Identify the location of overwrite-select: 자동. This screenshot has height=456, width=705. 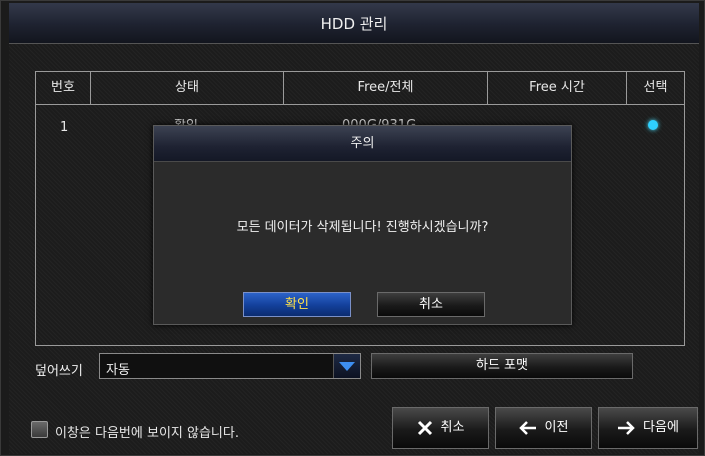
(230, 366).